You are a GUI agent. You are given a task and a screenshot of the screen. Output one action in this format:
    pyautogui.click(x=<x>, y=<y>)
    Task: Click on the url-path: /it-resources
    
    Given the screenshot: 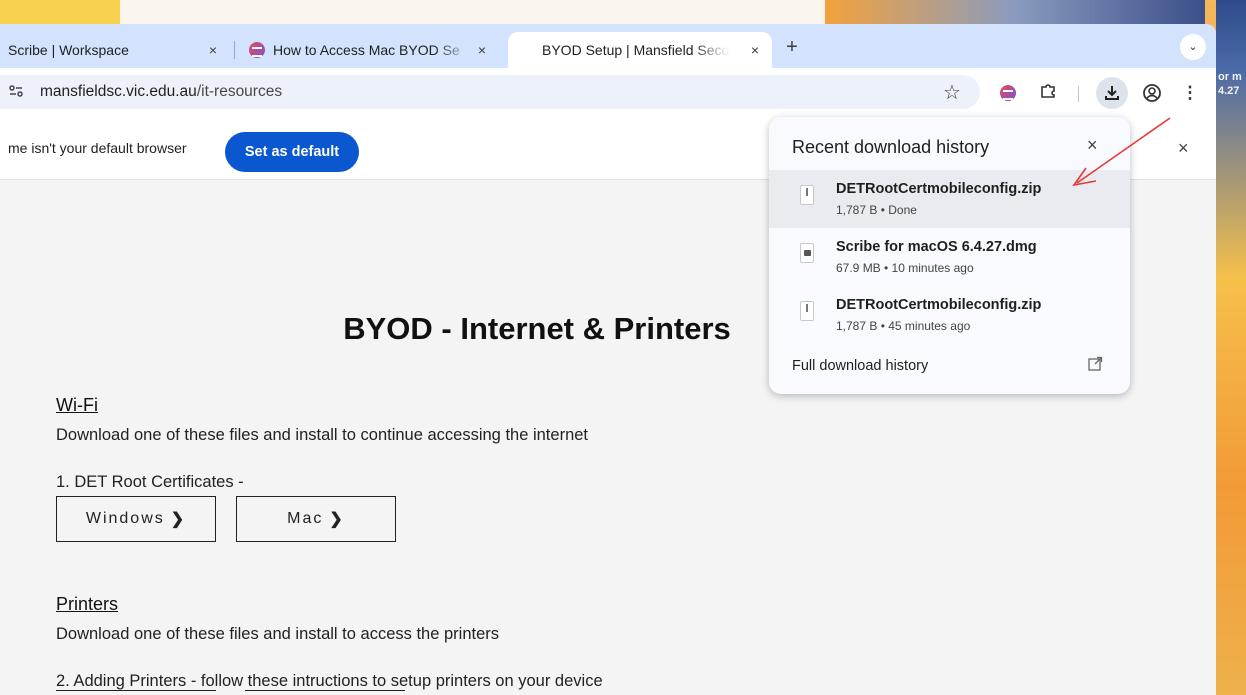 What is the action you would take?
    pyautogui.click(x=239, y=91)
    